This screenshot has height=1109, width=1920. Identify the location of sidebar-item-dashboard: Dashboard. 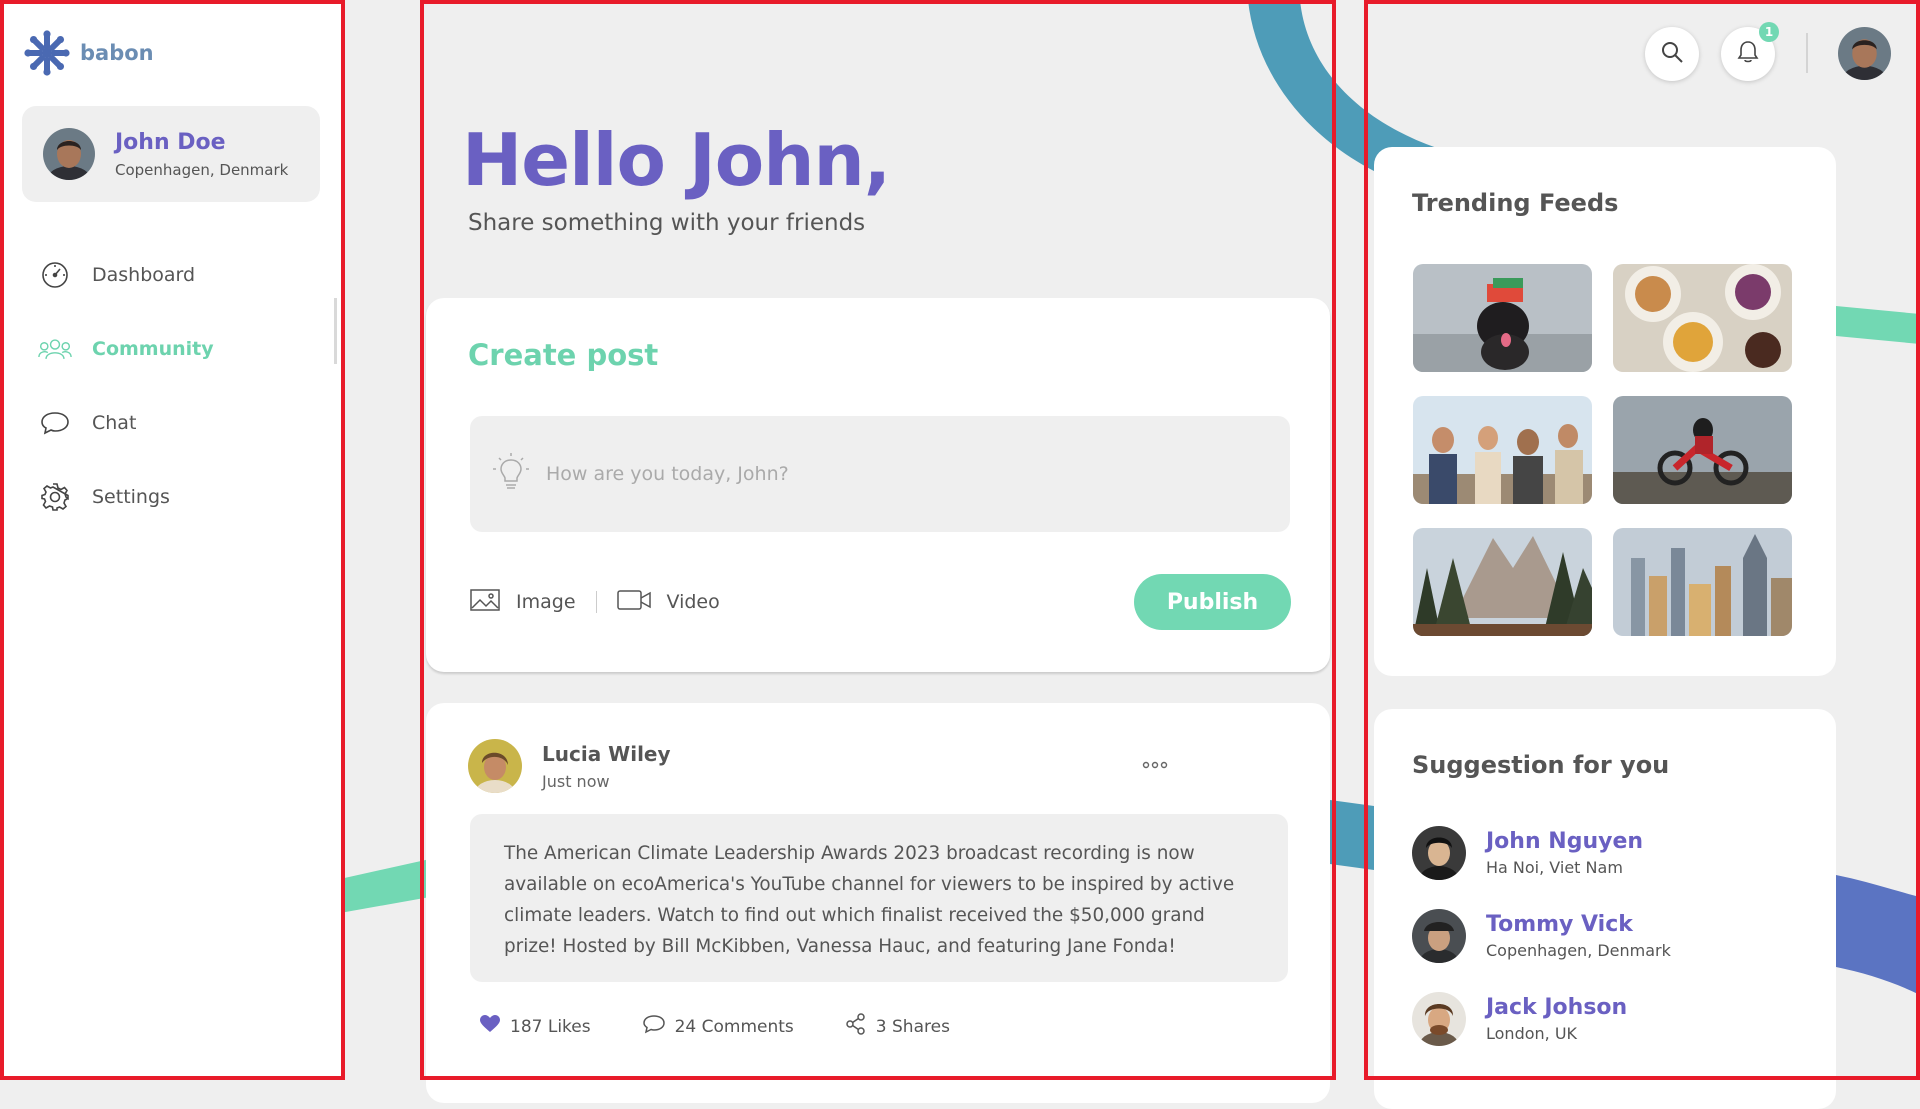
(126, 275).